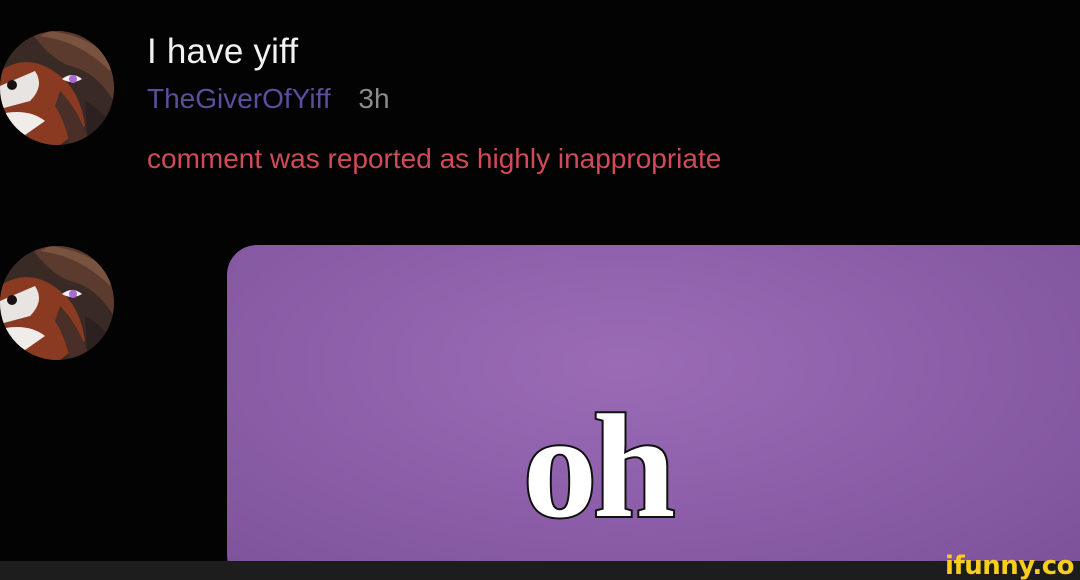 The height and width of the screenshot is (580, 1080). Describe the element at coordinates (374, 98) in the screenshot. I see `timestamp: 3h` at that location.